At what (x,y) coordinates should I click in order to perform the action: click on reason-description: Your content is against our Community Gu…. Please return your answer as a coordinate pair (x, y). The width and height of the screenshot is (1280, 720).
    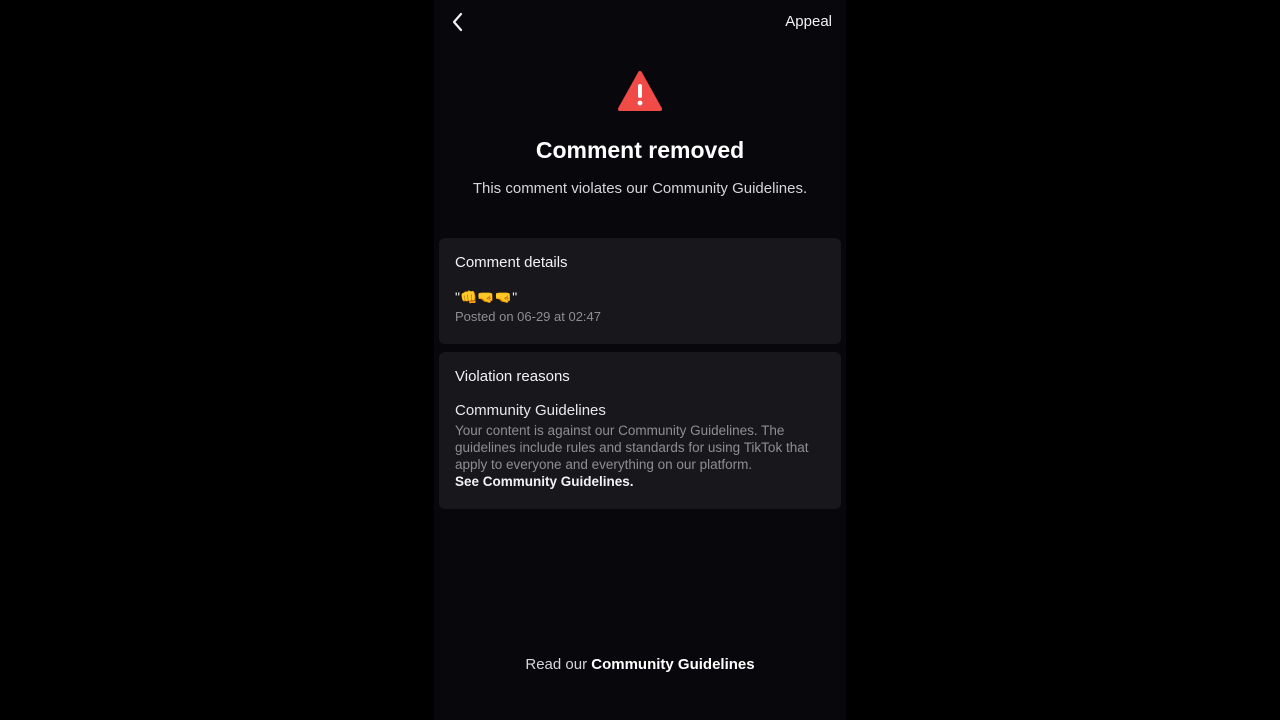
    Looking at the image, I should click on (632, 447).